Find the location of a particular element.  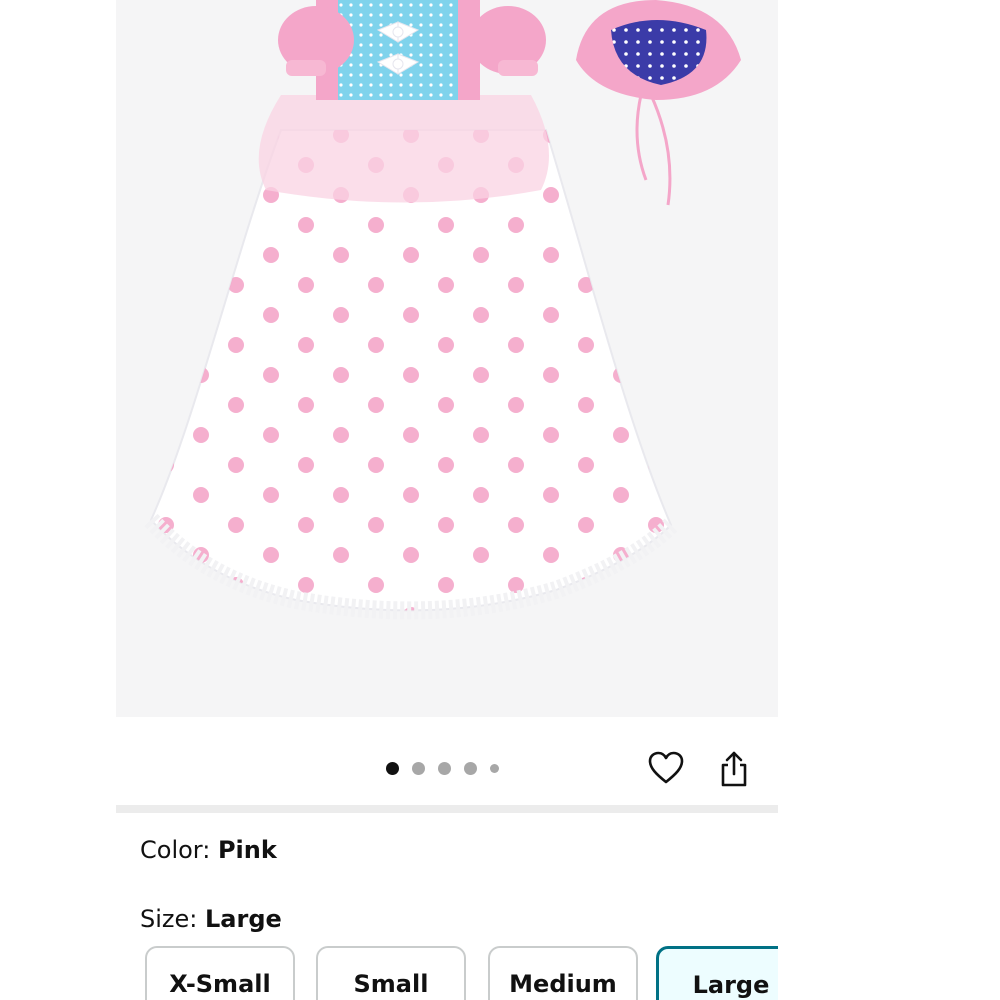

size-option-label: Medium is located at coordinates (563, 984).